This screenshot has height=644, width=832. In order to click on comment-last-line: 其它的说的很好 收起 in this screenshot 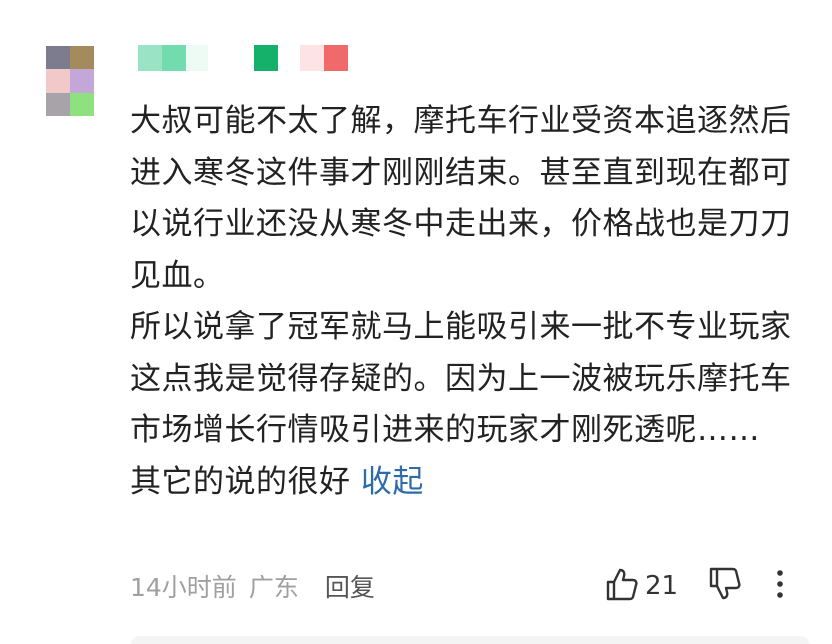, I will do `click(465, 483)`.